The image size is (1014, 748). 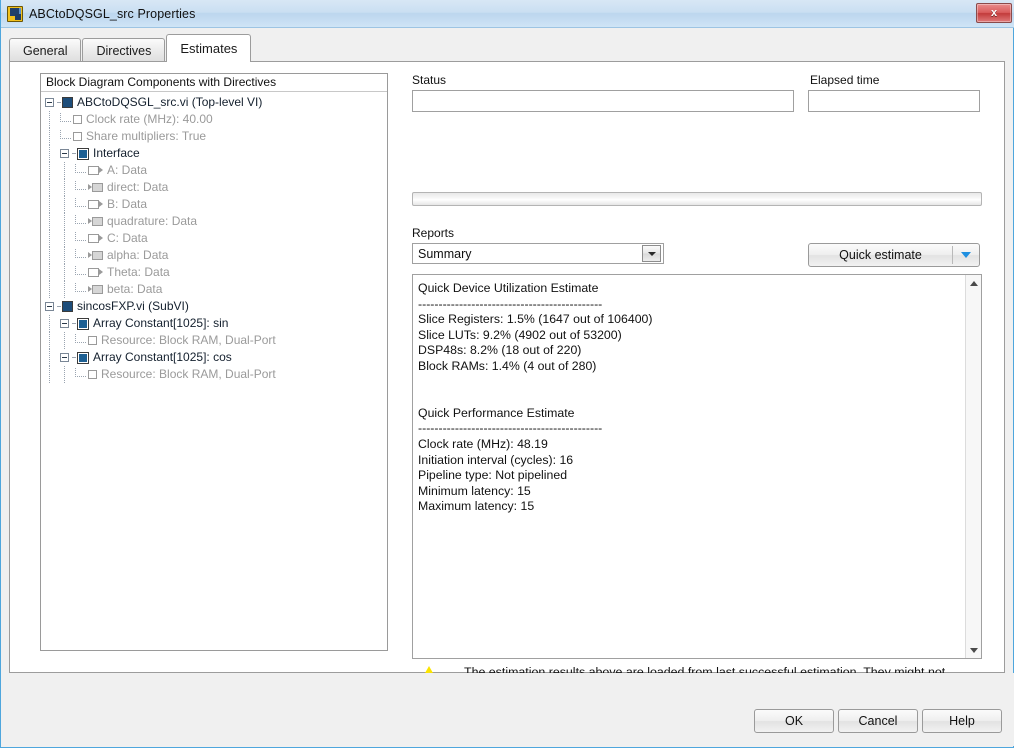 I want to click on tree-node-label: alpha: Data, so click(x=138, y=255).